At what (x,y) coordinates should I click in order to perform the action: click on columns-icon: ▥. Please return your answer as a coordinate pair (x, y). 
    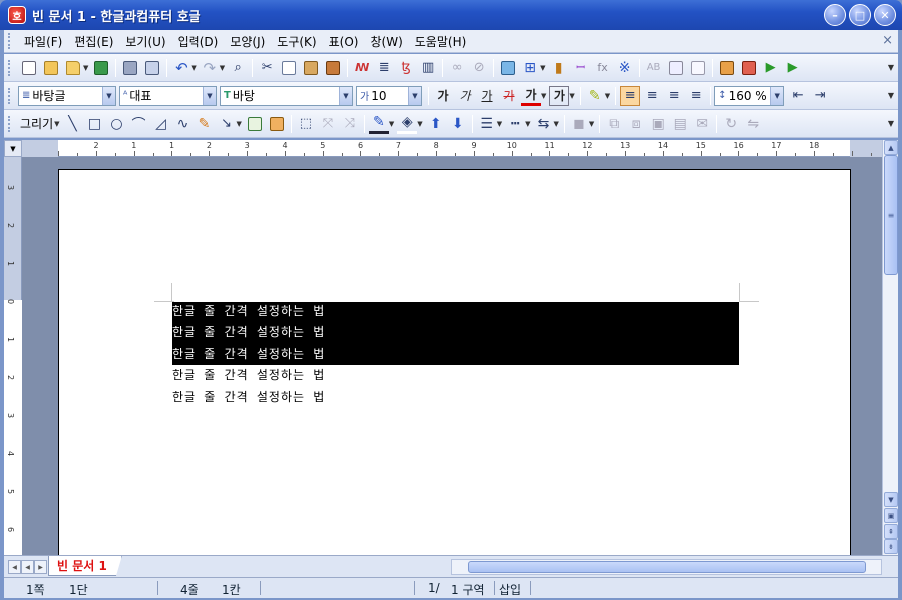
    Looking at the image, I should click on (428, 68).